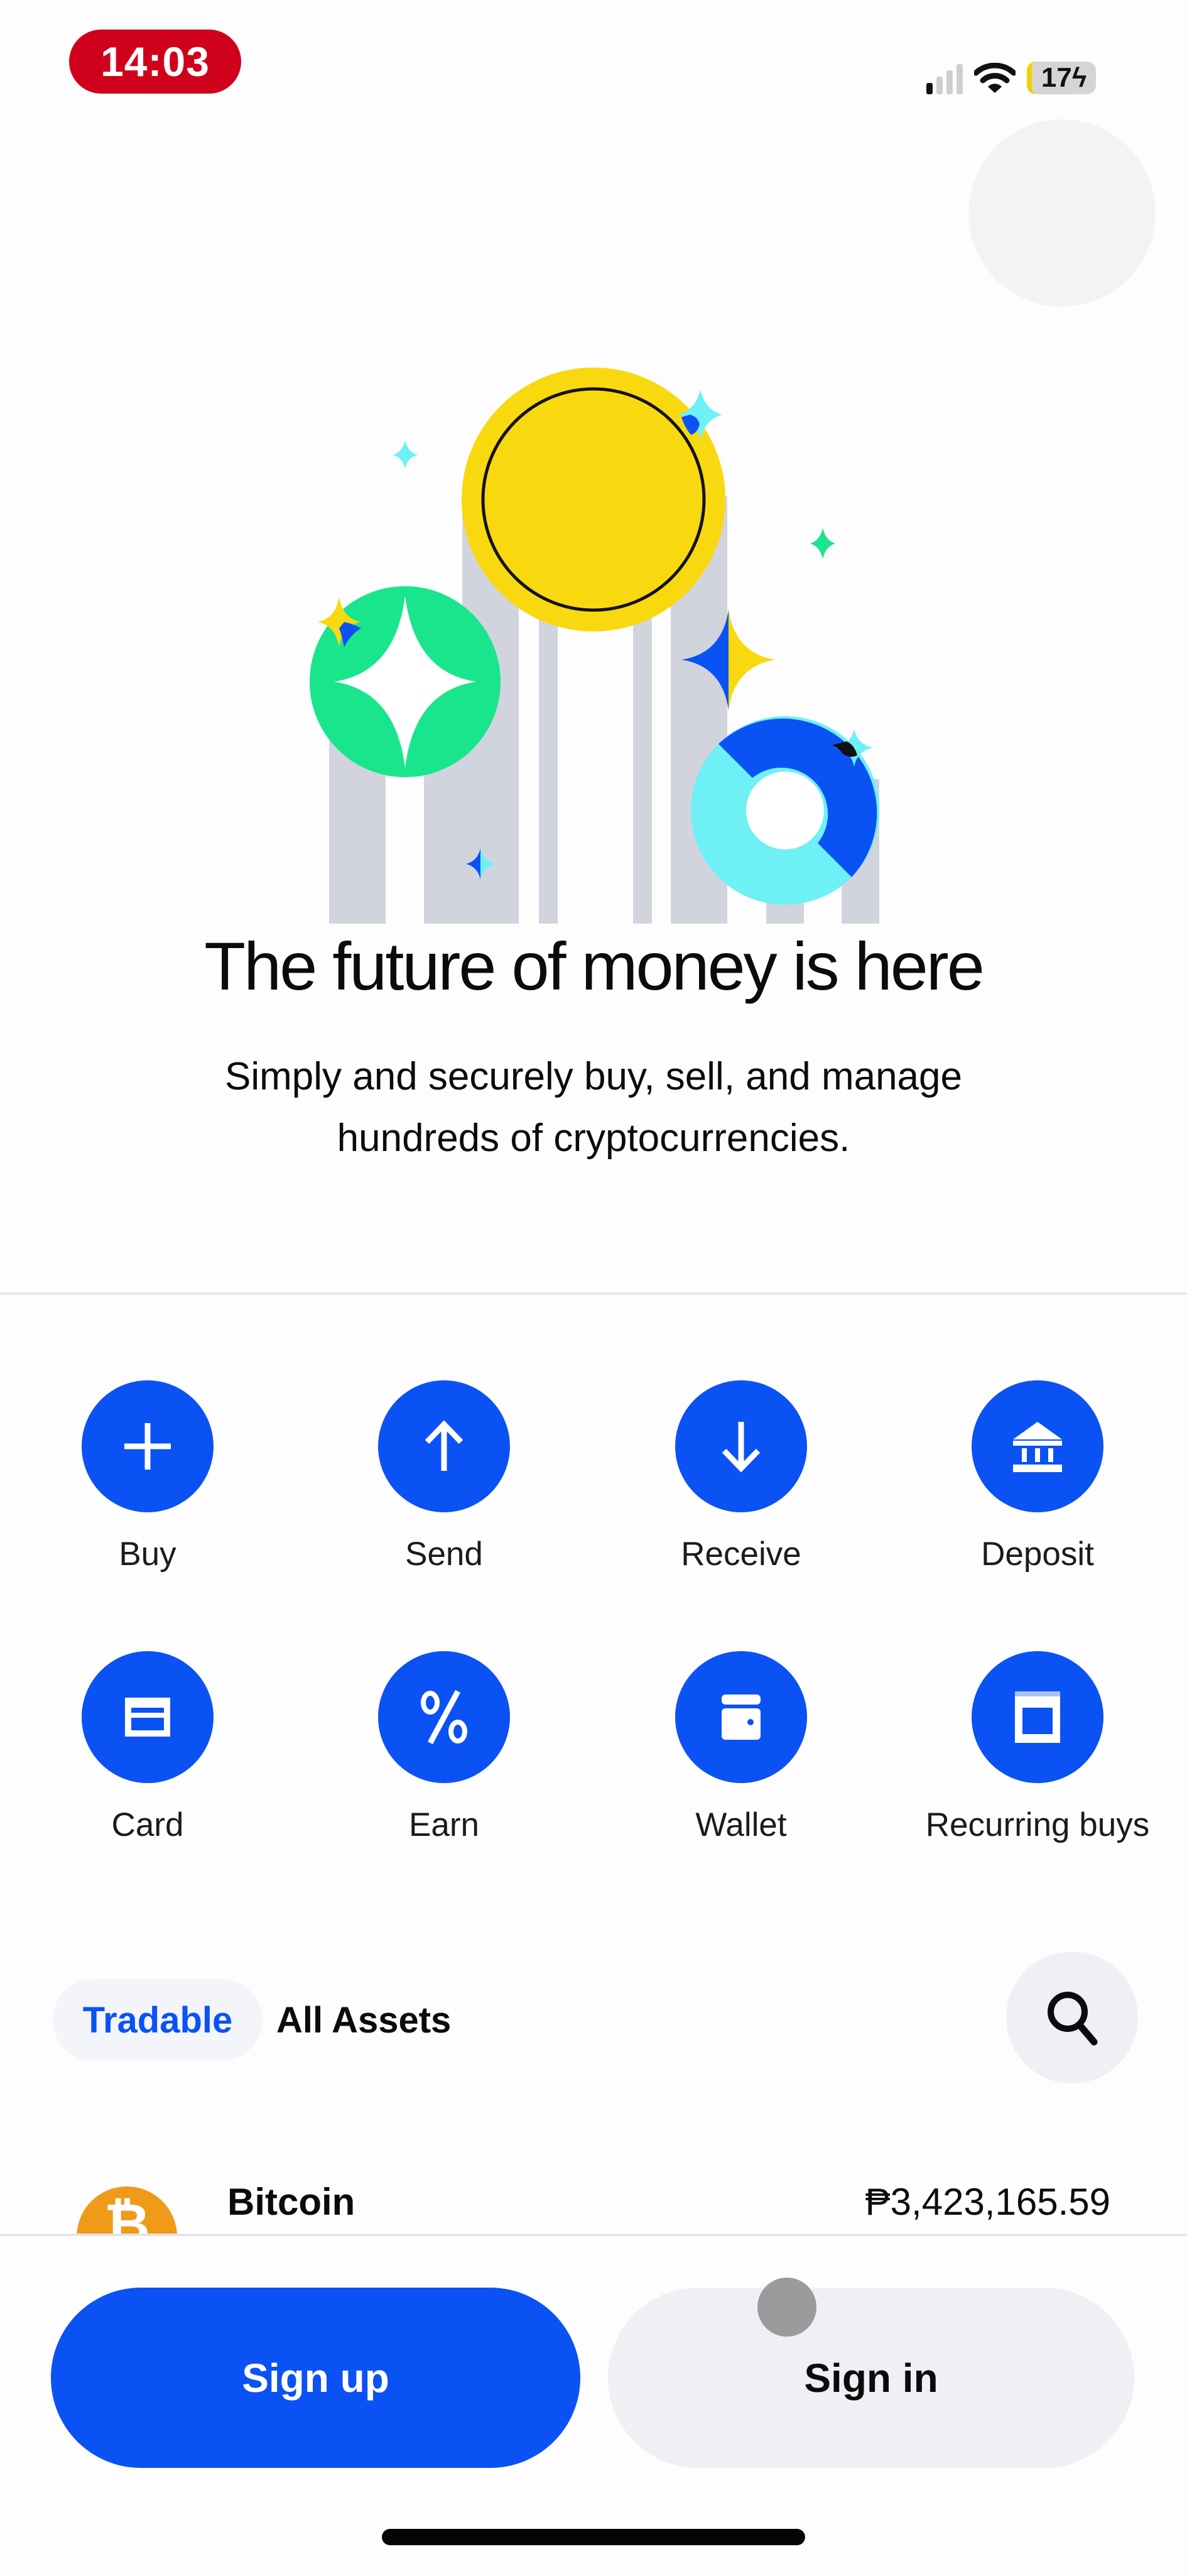 Image resolution: width=1187 pixels, height=2576 pixels. Describe the element at coordinates (741, 1555) in the screenshot. I see `receive-action-label: Receive` at that location.